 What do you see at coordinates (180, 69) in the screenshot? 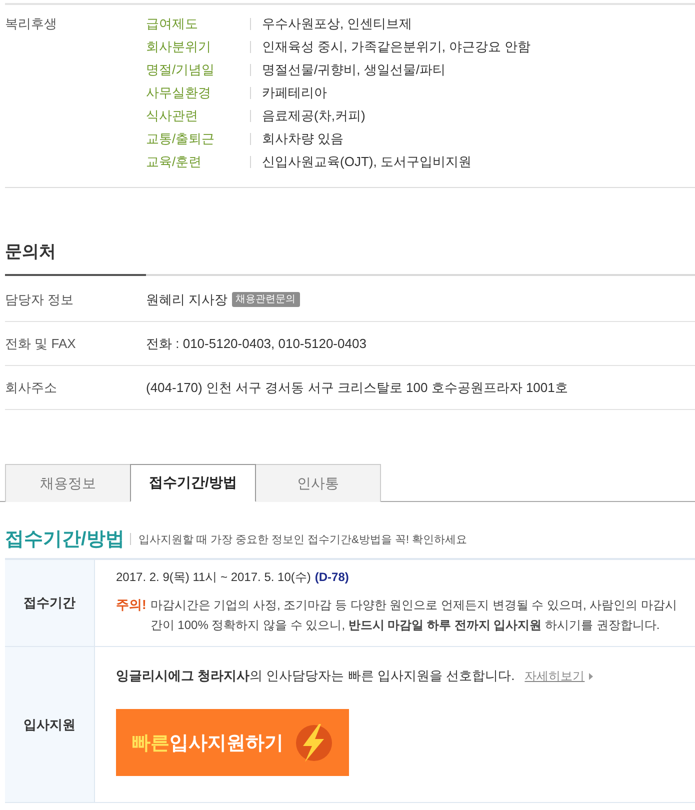
I see `benefit-label: 명절/기념일` at bounding box center [180, 69].